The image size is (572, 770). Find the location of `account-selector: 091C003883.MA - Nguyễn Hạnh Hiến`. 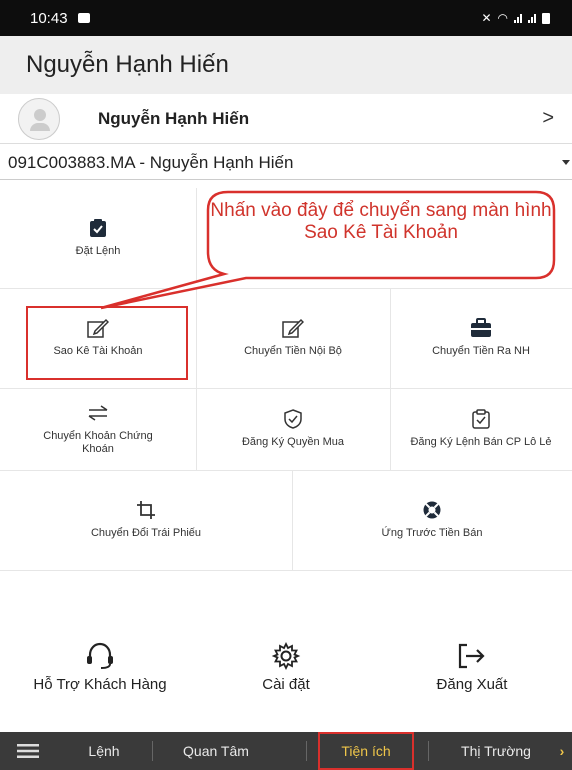

account-selector: 091C003883.MA - Nguyễn Hạnh Hiến is located at coordinates (286, 163).